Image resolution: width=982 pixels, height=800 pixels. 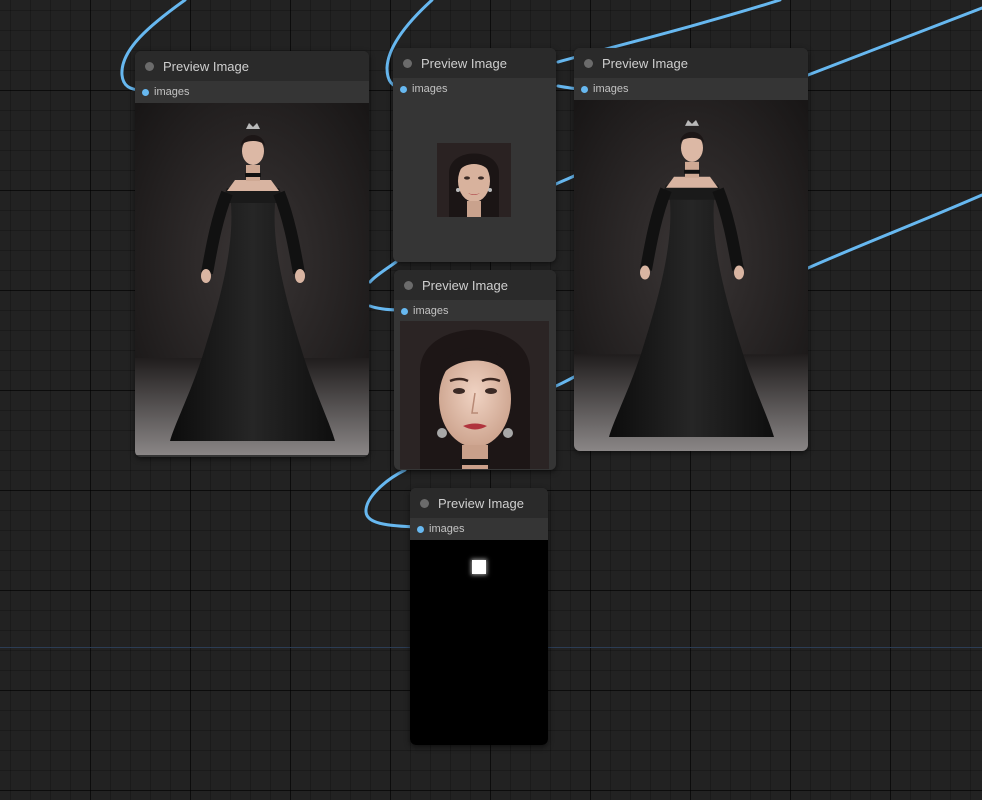 I want to click on preview-image-node-1: Preview Image images, so click(x=252, y=254).